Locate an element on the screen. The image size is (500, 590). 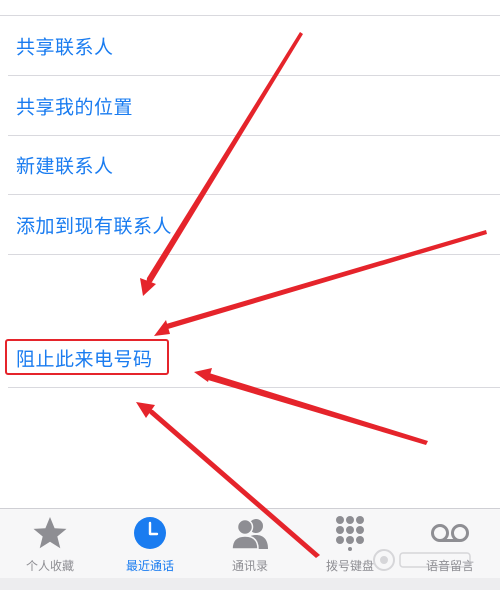
tab-contacts-label: 通讯录 is located at coordinates (249, 566).